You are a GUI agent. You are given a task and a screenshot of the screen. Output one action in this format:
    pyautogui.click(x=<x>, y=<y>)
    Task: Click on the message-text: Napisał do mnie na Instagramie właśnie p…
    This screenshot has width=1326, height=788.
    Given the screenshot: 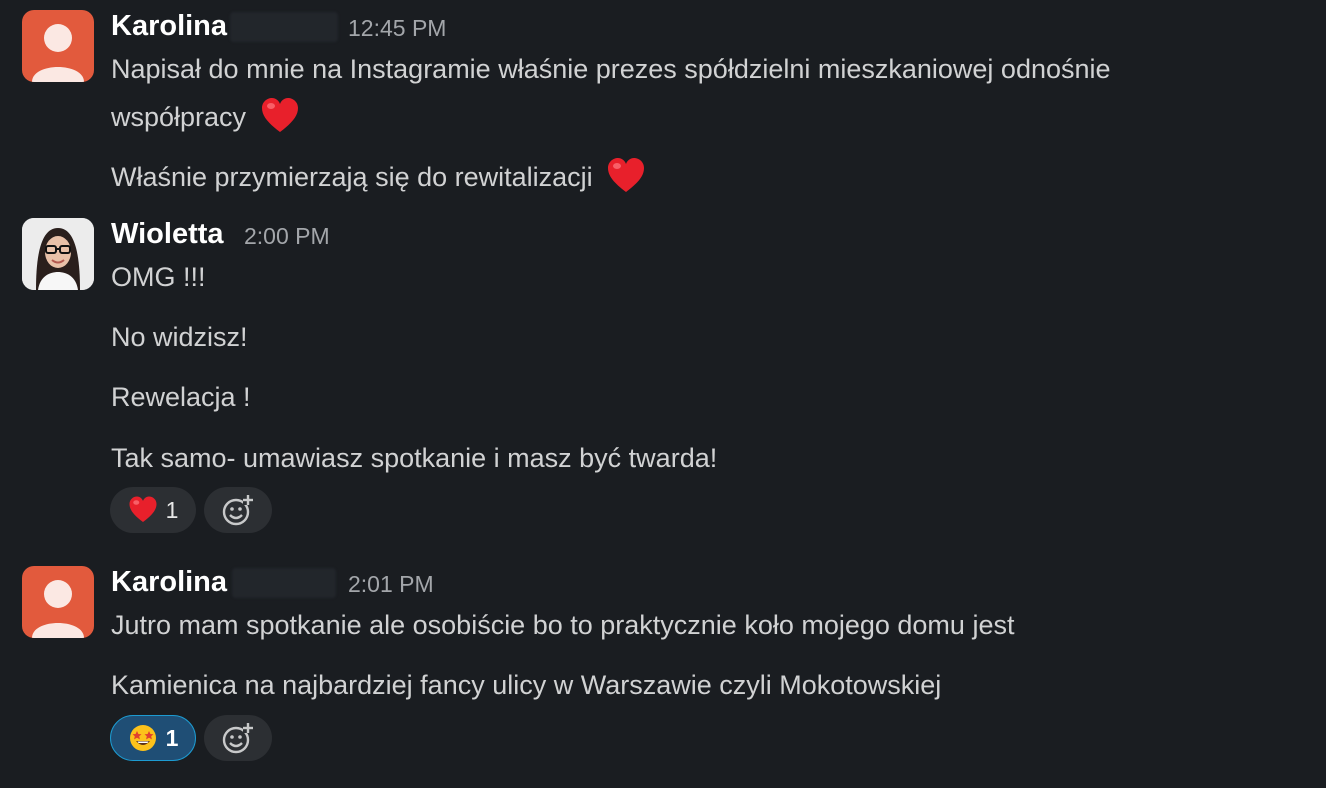 What is the action you would take?
    pyautogui.click(x=611, y=69)
    